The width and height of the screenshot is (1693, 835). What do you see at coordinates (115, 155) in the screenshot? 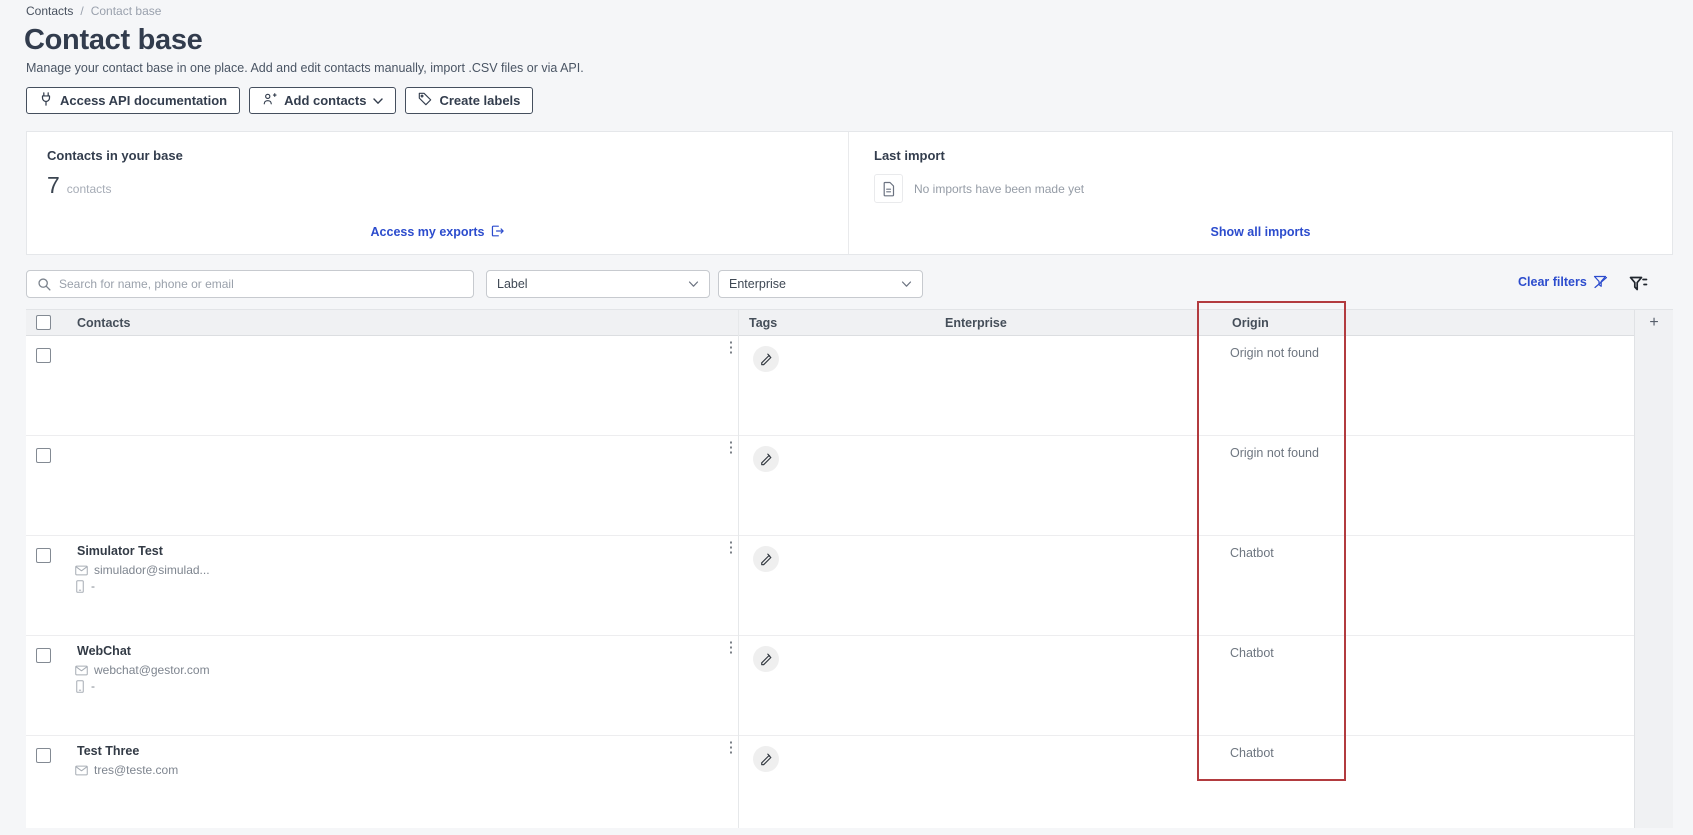
I see `contacts-card-title: Contacts in your base` at bounding box center [115, 155].